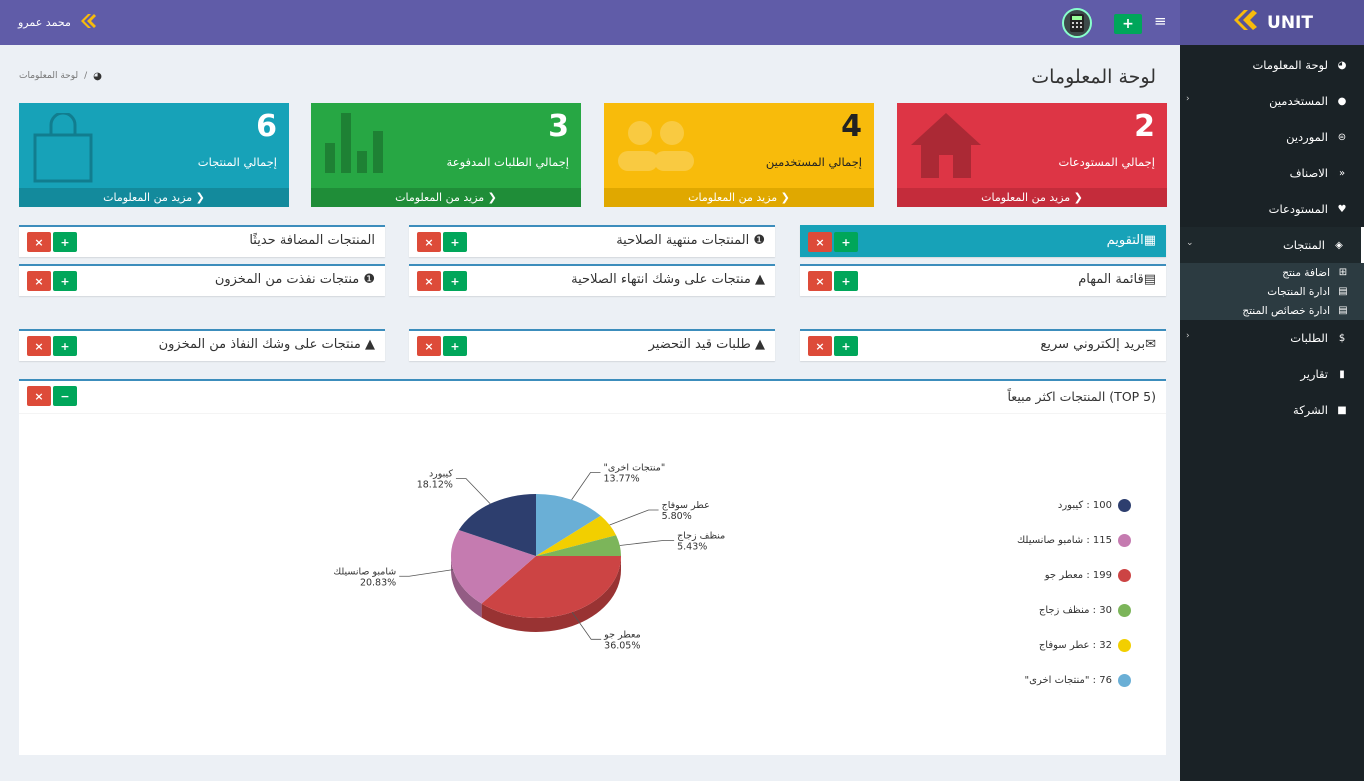 The image size is (1364, 781). What do you see at coordinates (1272, 374) in the screenshot?
I see `sidebar-item-reports: ▮ تقارير` at bounding box center [1272, 374].